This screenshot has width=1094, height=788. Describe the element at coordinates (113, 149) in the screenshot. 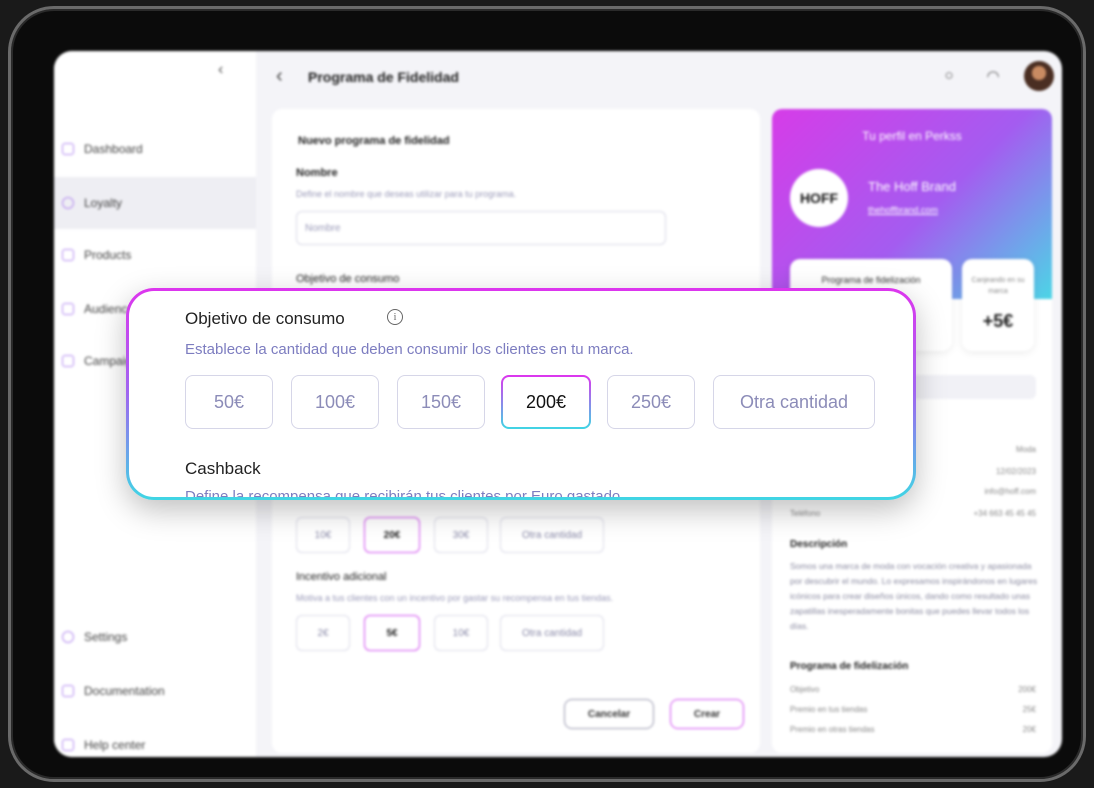

I see `sidebar-item-label: Dashboard` at that location.